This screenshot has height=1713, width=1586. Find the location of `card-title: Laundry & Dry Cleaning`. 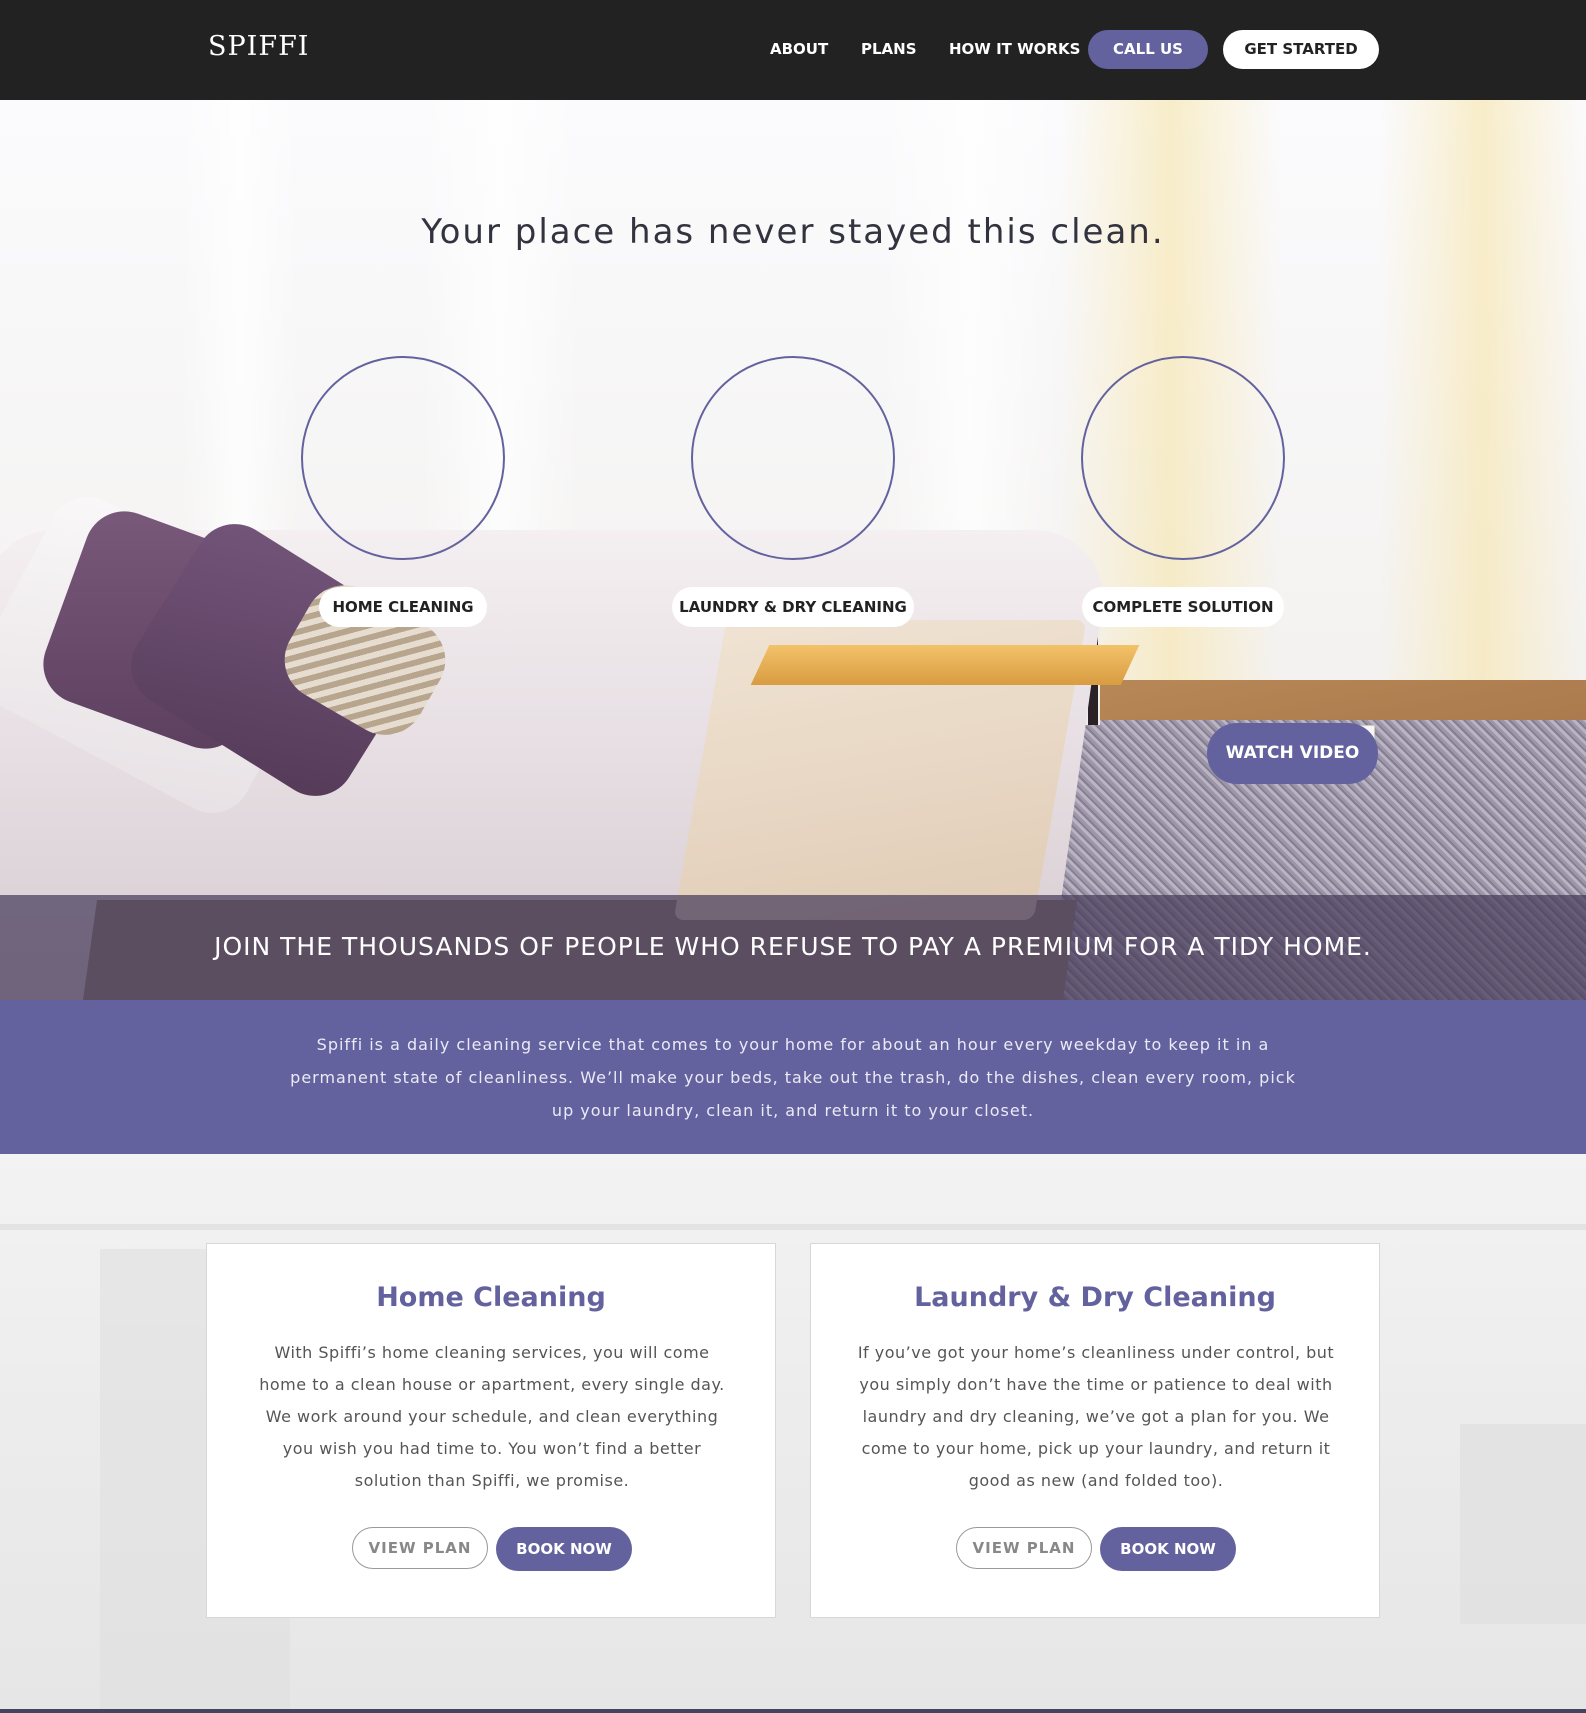

card-title: Laundry & Dry Cleaning is located at coordinates (1095, 1297).